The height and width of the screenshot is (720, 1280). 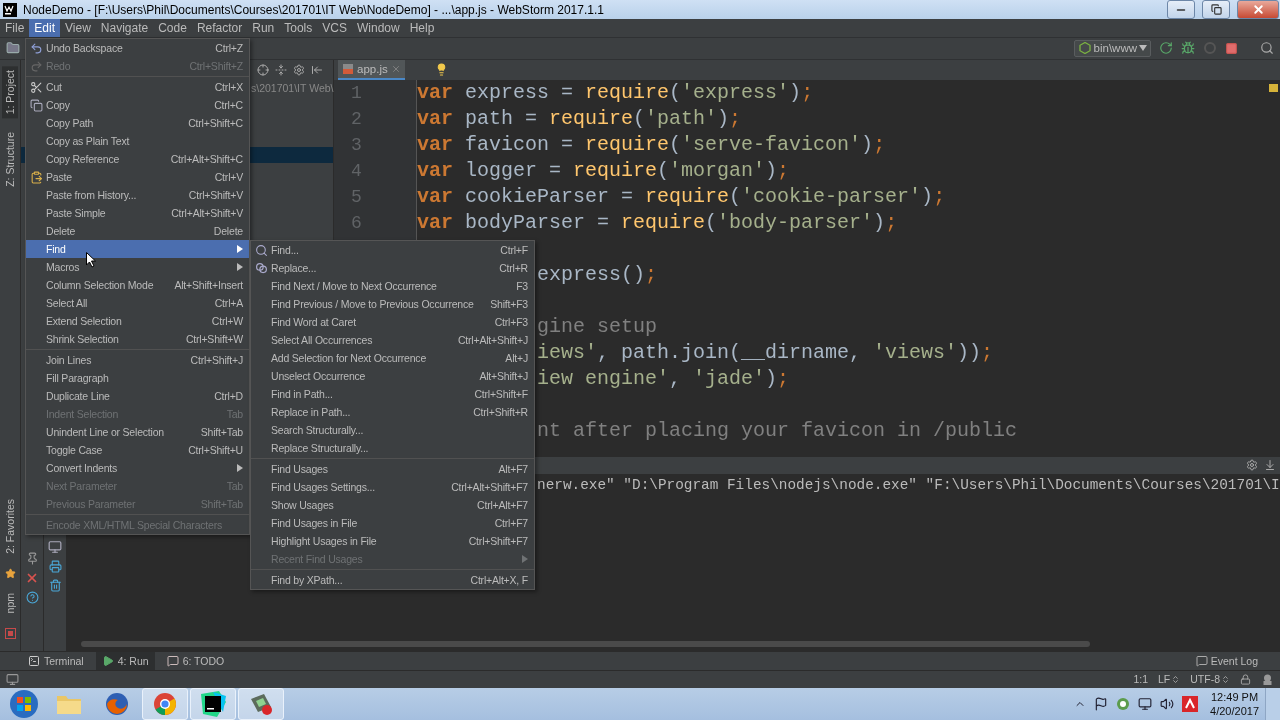 I want to click on menu-item: Unindent Line or Selection Shift+Tab, so click(x=137, y=432).